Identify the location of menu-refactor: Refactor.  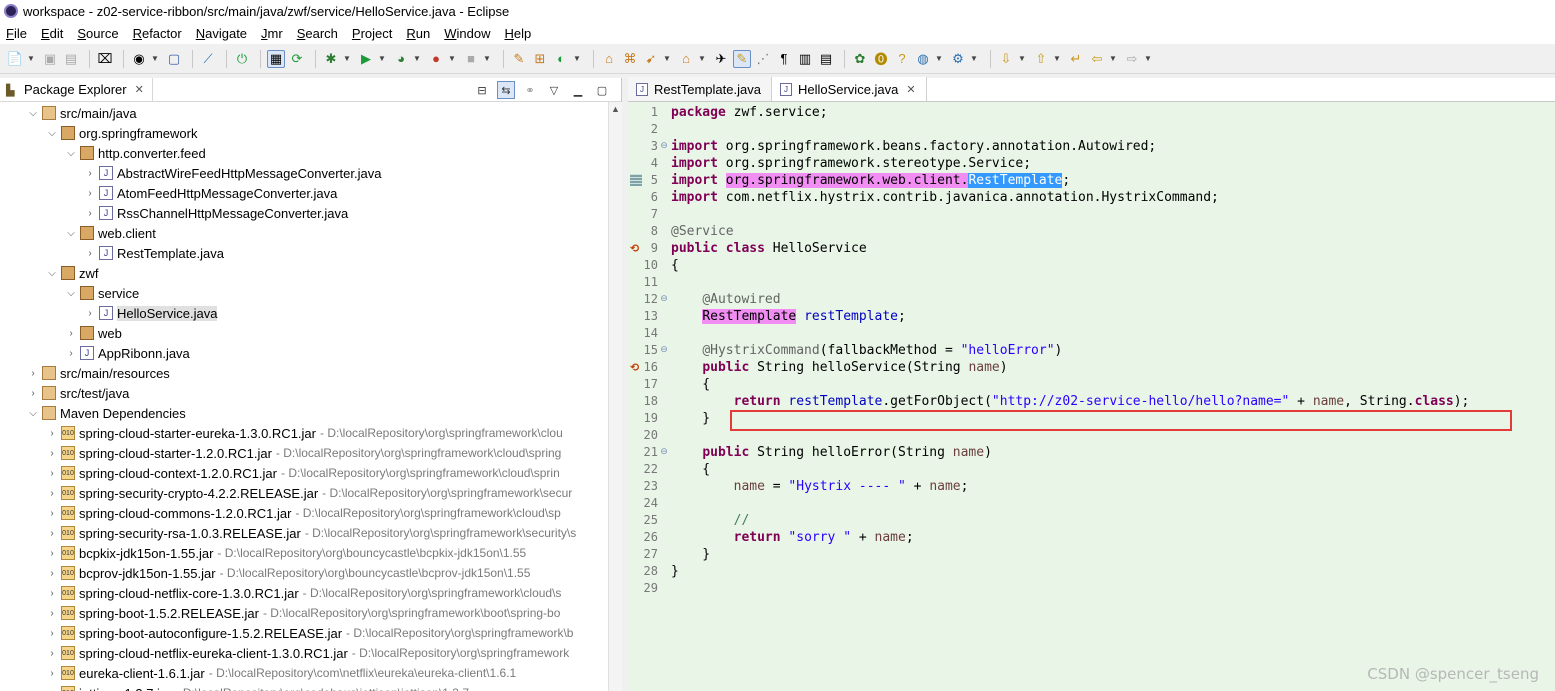
(157, 33).